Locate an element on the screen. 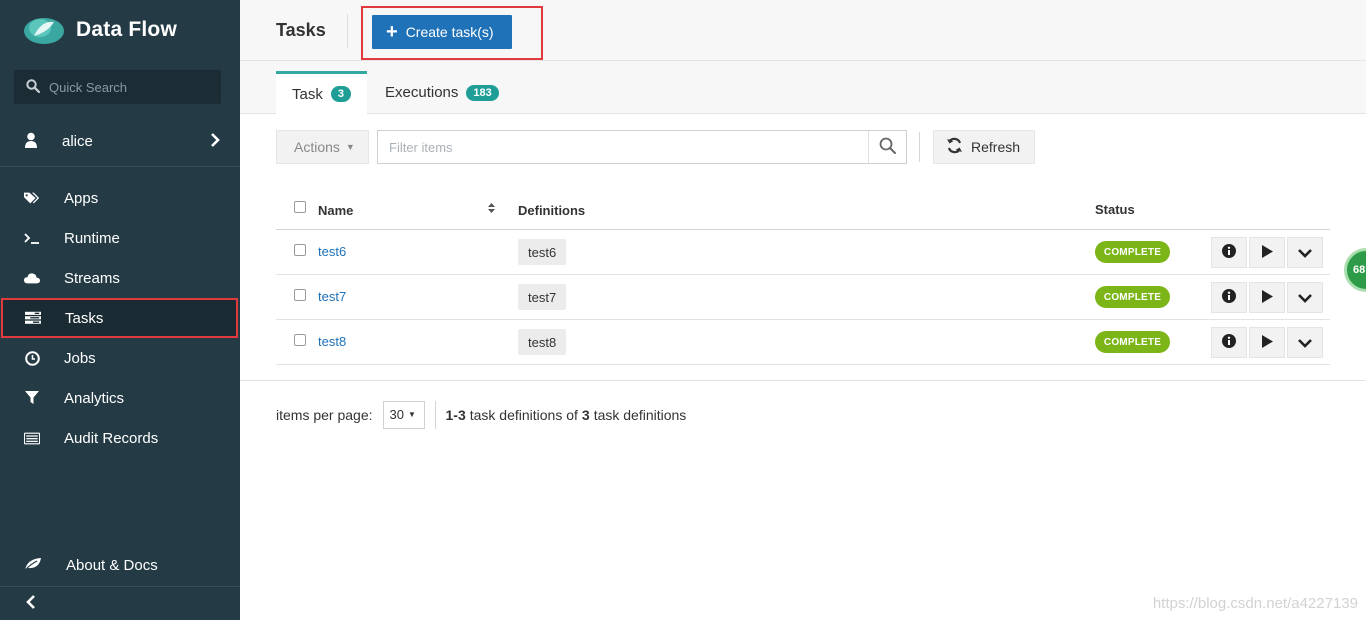  definition-chip: test7 is located at coordinates (542, 297).